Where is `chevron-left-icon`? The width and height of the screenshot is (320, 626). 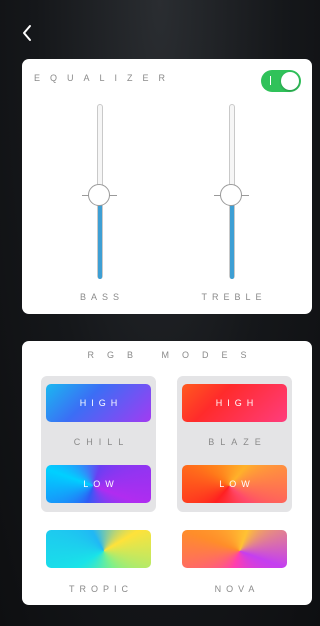 chevron-left-icon is located at coordinates (27, 33).